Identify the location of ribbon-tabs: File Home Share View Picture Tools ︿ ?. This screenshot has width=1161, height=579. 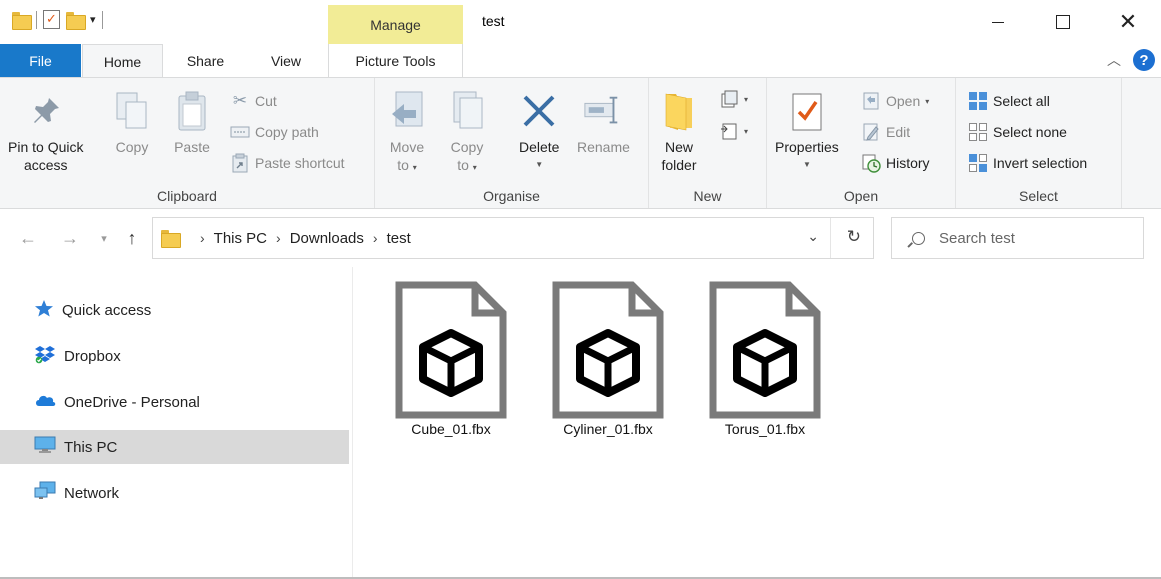
(580, 61).